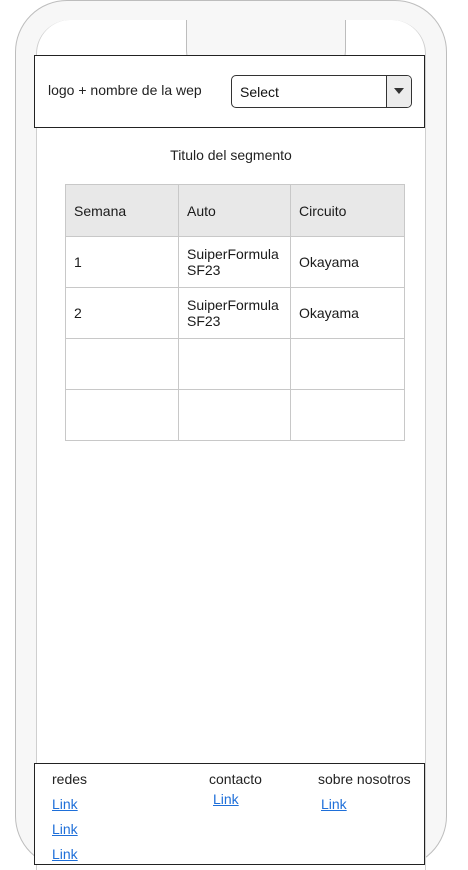 The width and height of the screenshot is (468, 870). I want to click on header-select: Select, so click(321, 91).